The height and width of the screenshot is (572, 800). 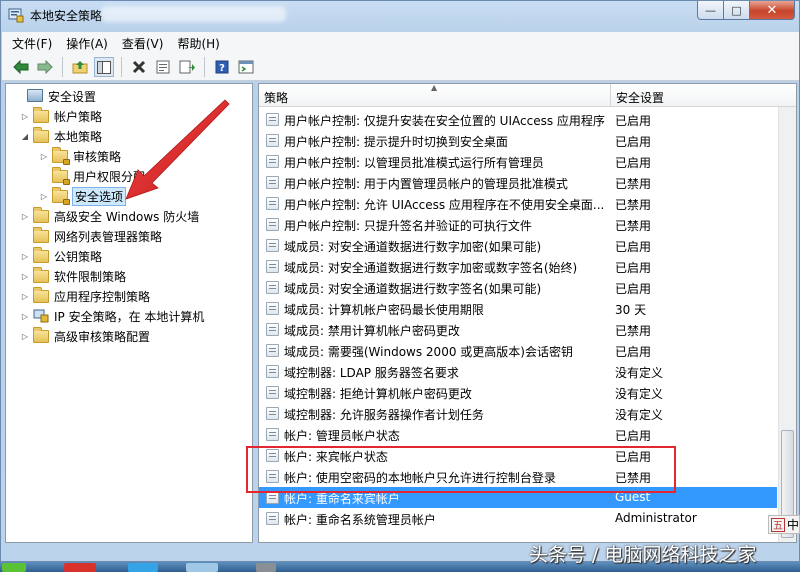 What do you see at coordinates (61, 256) in the screenshot?
I see `tree-item-public-key: ▷ 公钥策略` at bounding box center [61, 256].